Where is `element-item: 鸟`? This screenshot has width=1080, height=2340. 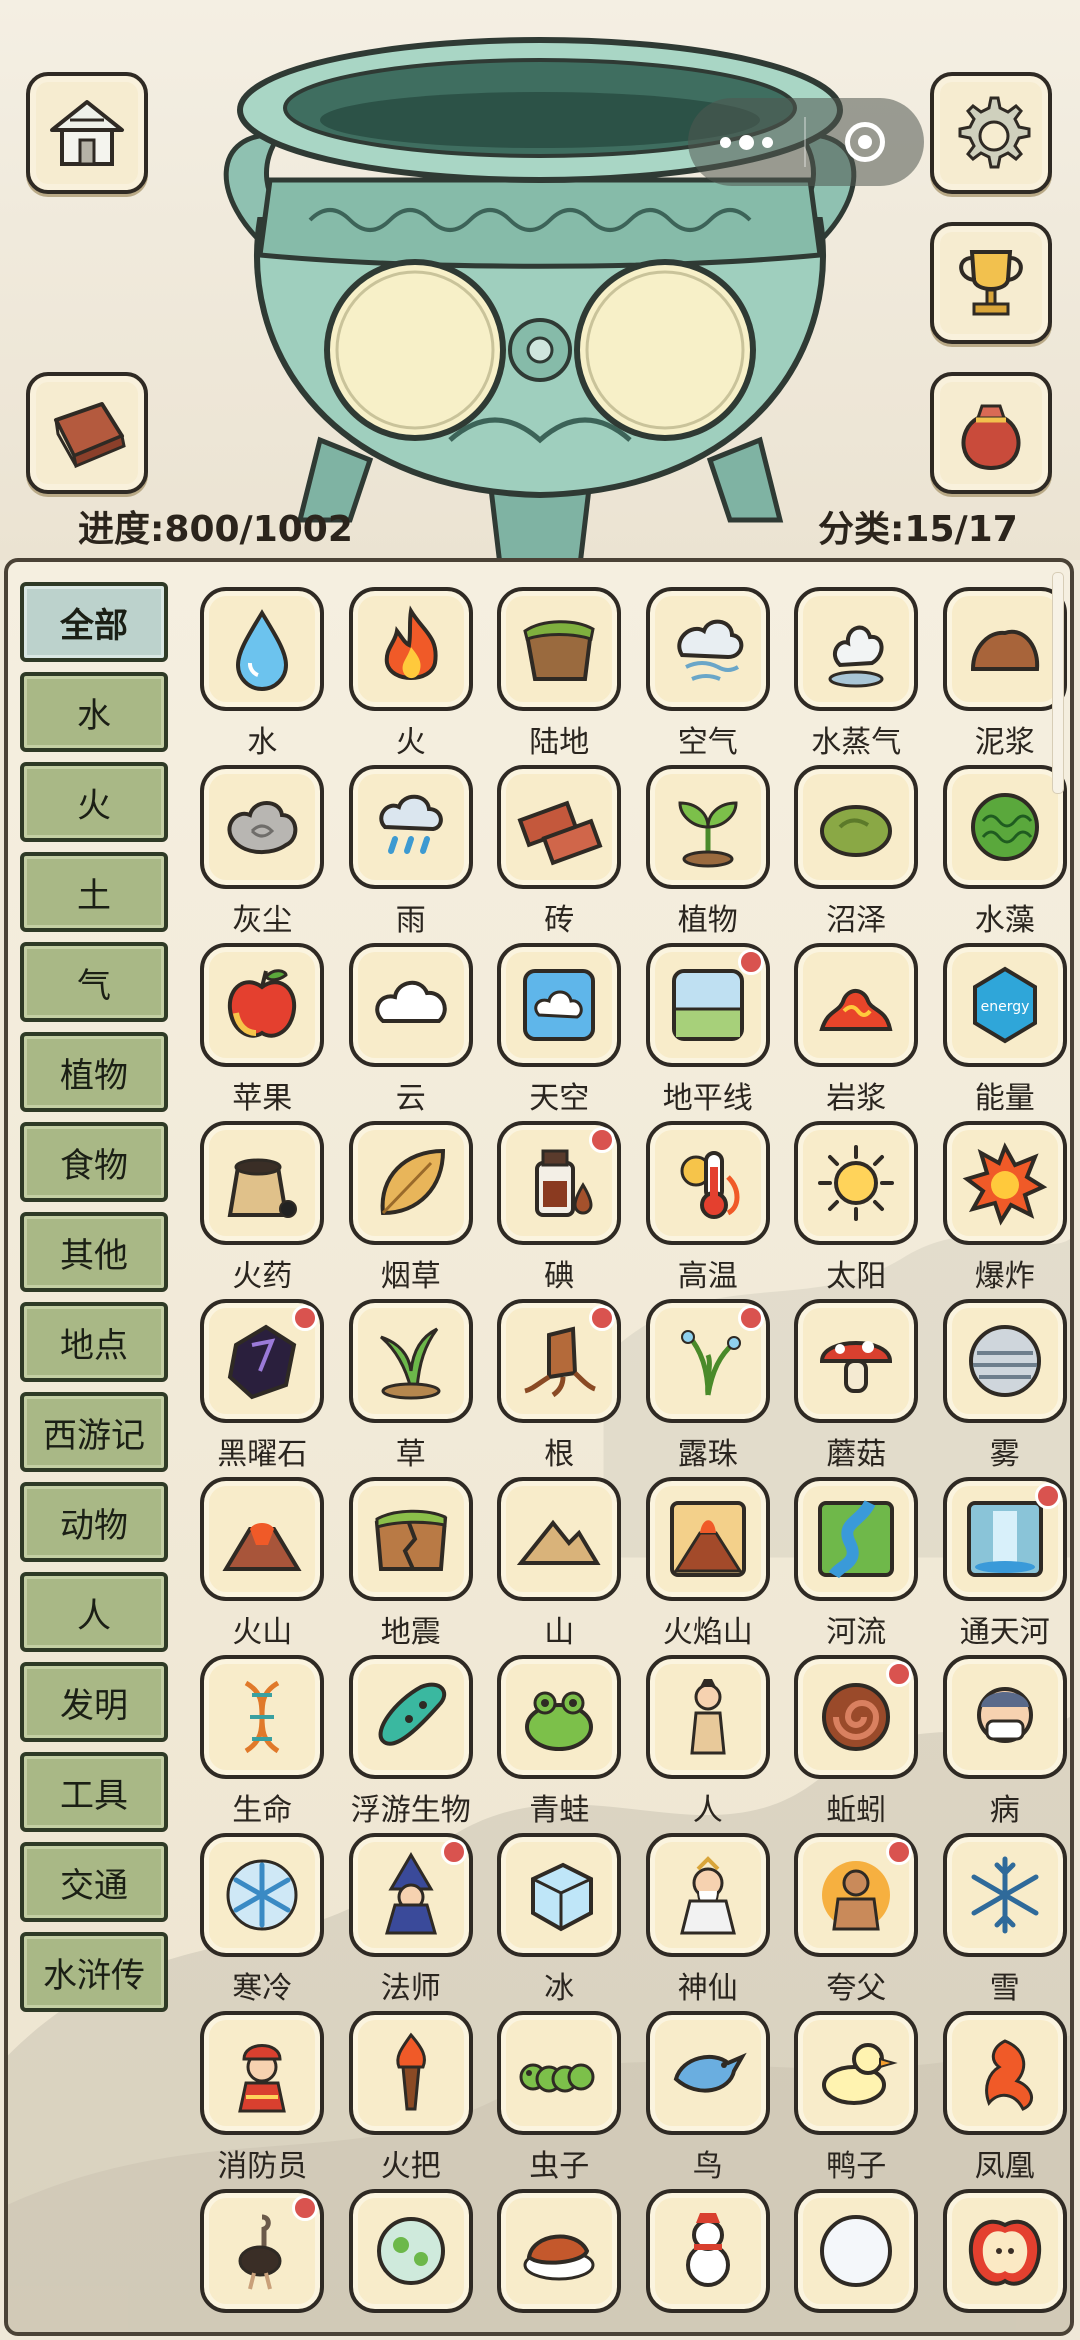
element-item: 鸟 is located at coordinates (708, 2100).